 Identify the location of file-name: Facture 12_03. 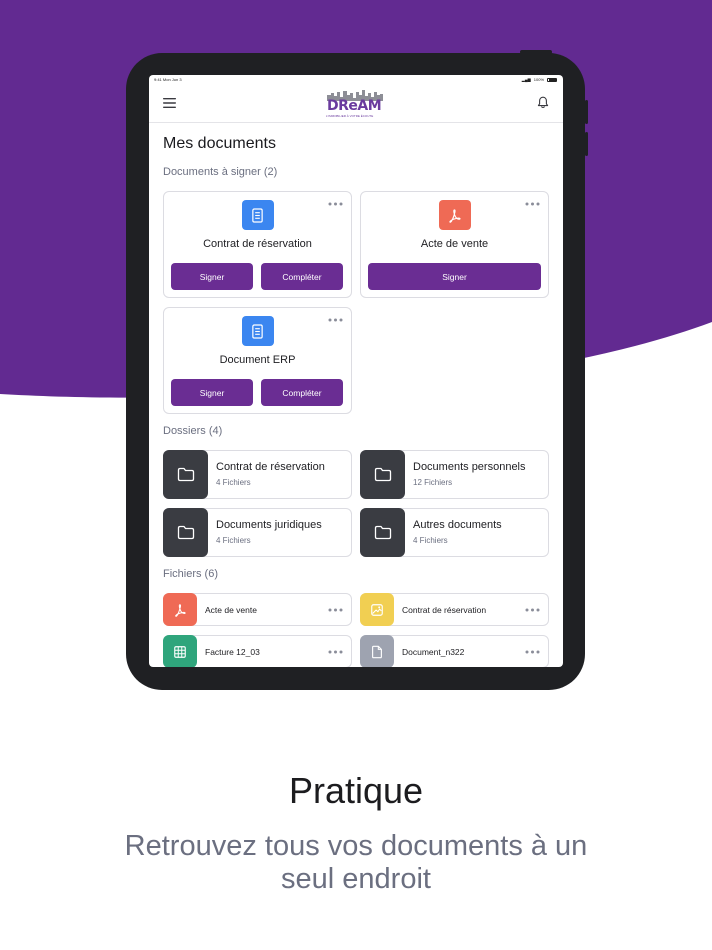
(232, 652).